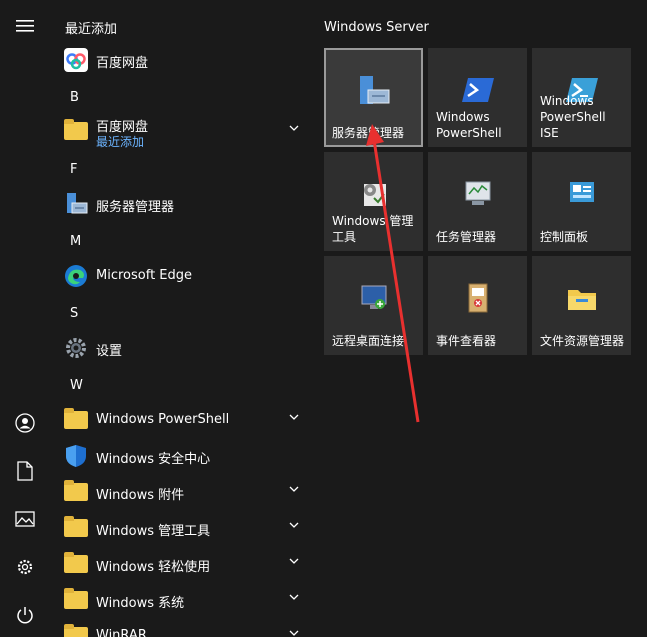 This screenshot has width=647, height=637. I want to click on annotation-arrow, so click(393, 273).